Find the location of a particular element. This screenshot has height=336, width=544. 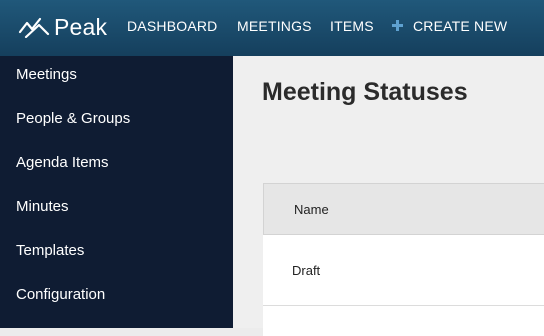

sidebar-item-people-groups: People & Groups is located at coordinates (73, 118).